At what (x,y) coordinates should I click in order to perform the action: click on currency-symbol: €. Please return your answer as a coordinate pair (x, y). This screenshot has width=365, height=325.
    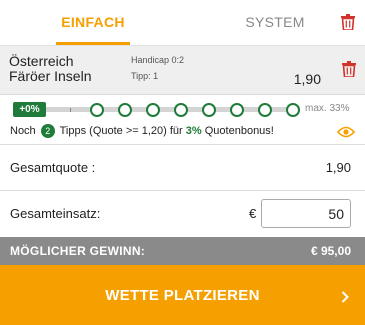
    Looking at the image, I should click on (253, 213).